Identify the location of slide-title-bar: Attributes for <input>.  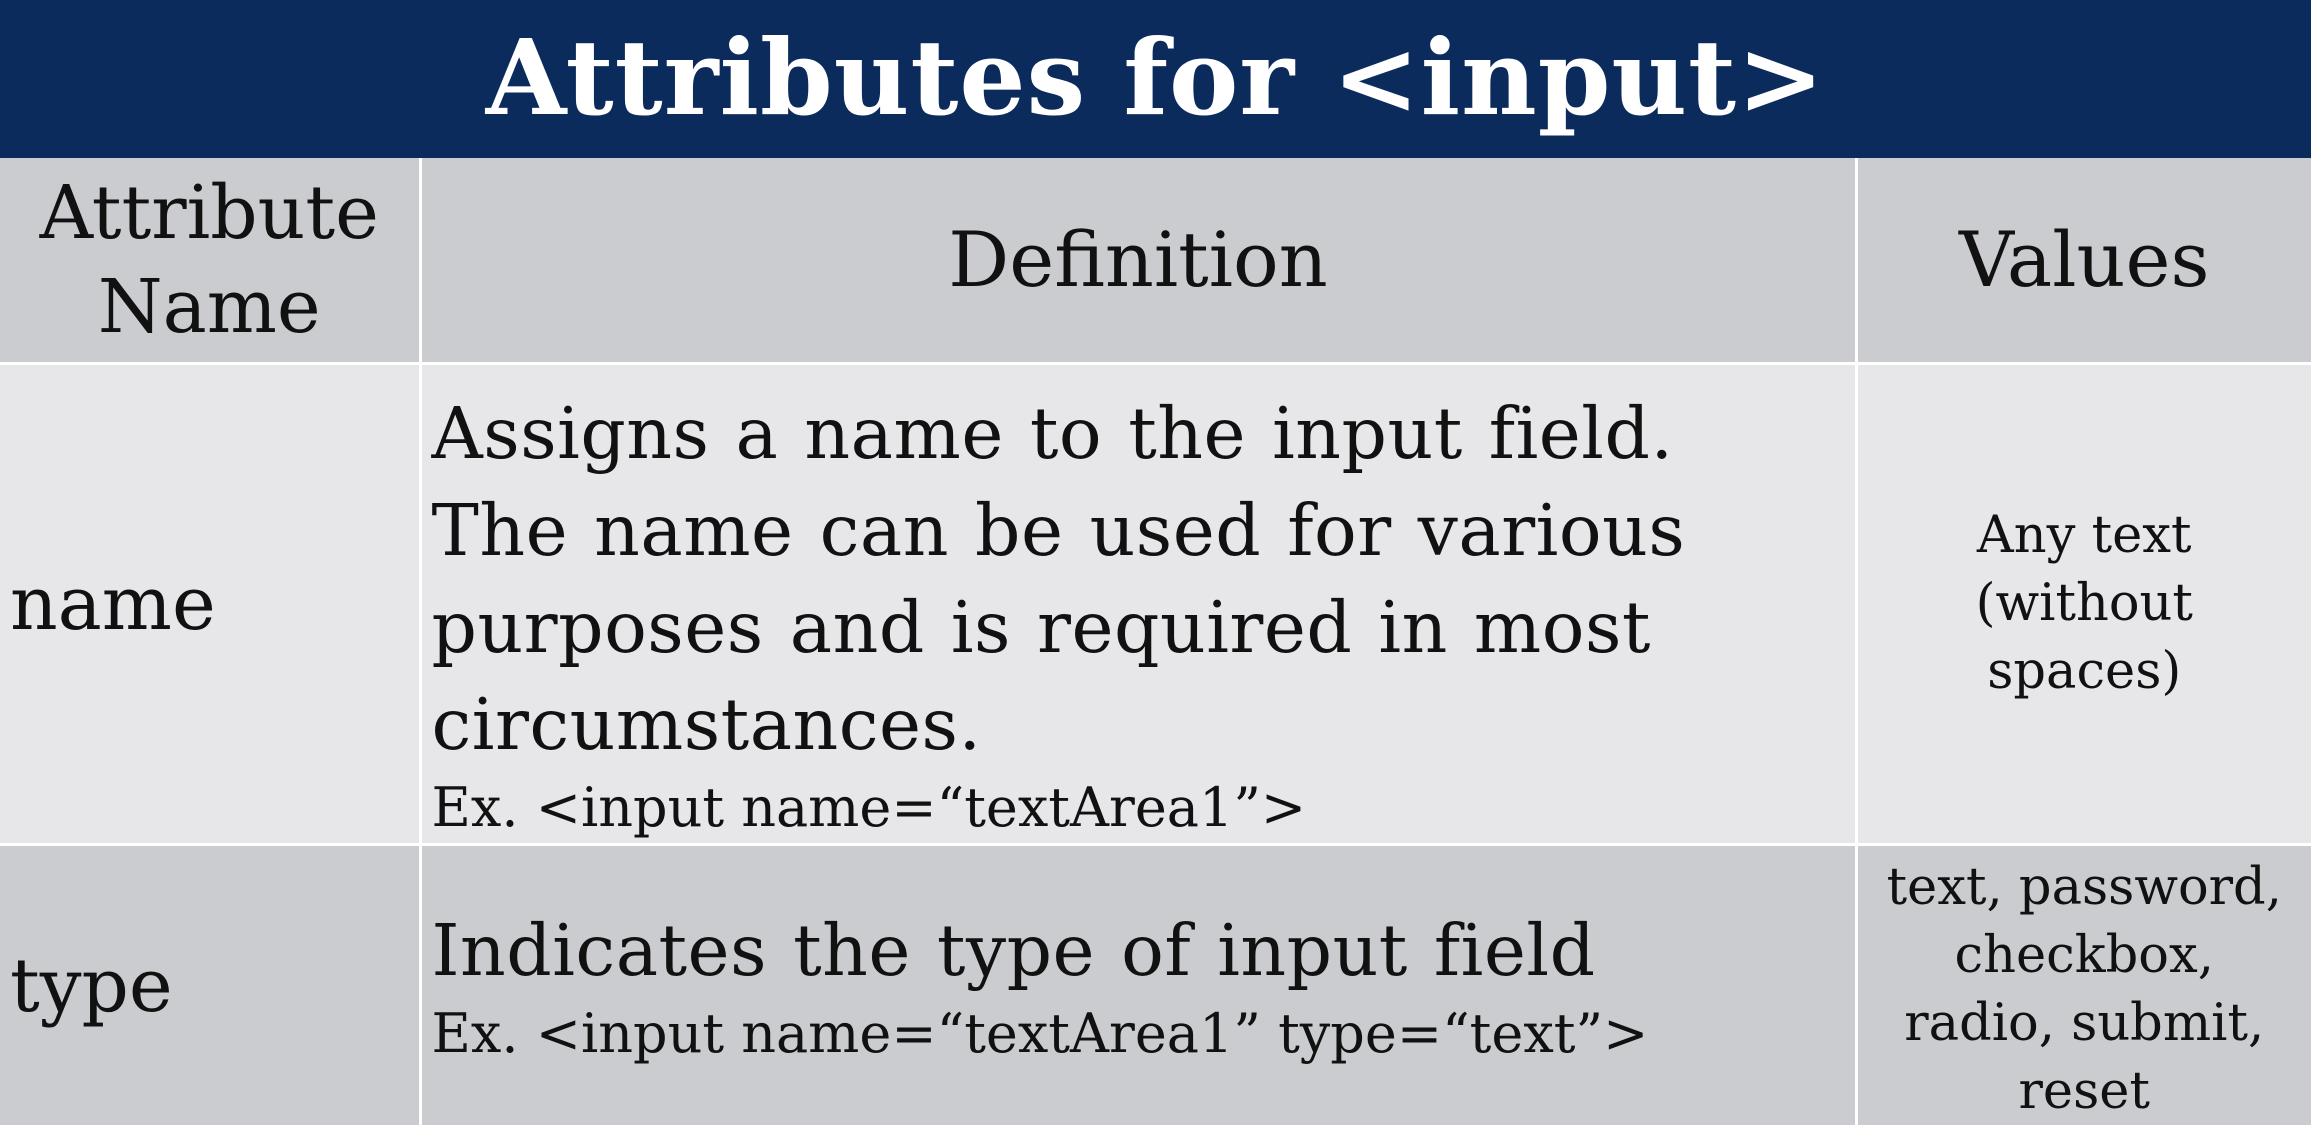
(1155, 76).